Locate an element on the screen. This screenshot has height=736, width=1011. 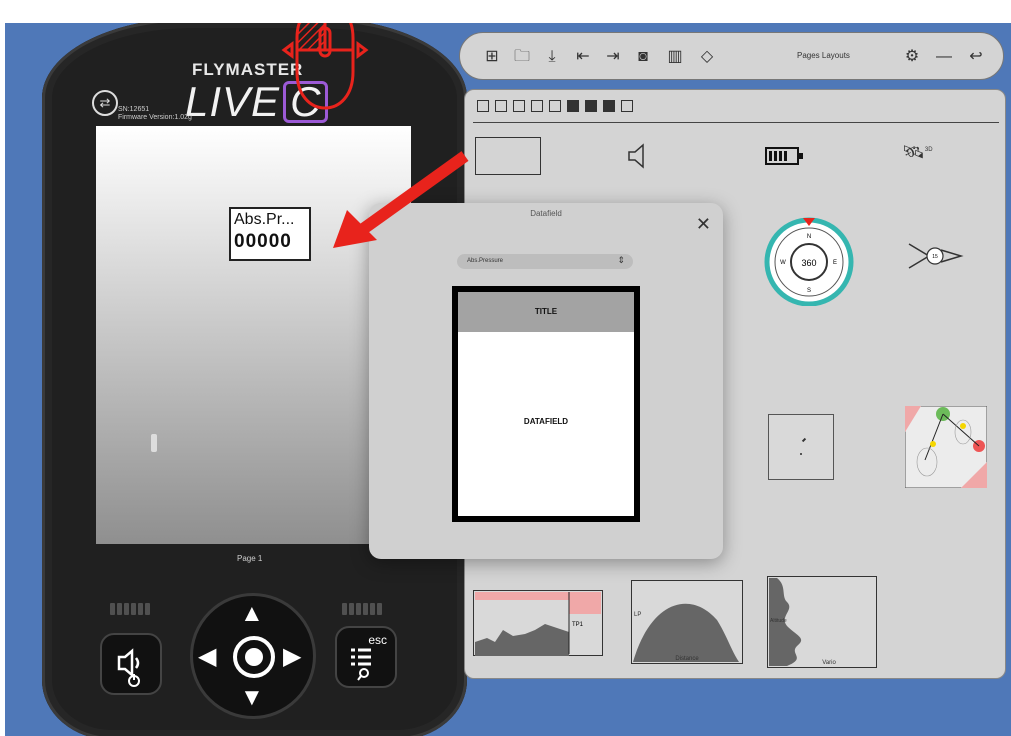
speaker-power-icon is located at coordinates (128, 667).